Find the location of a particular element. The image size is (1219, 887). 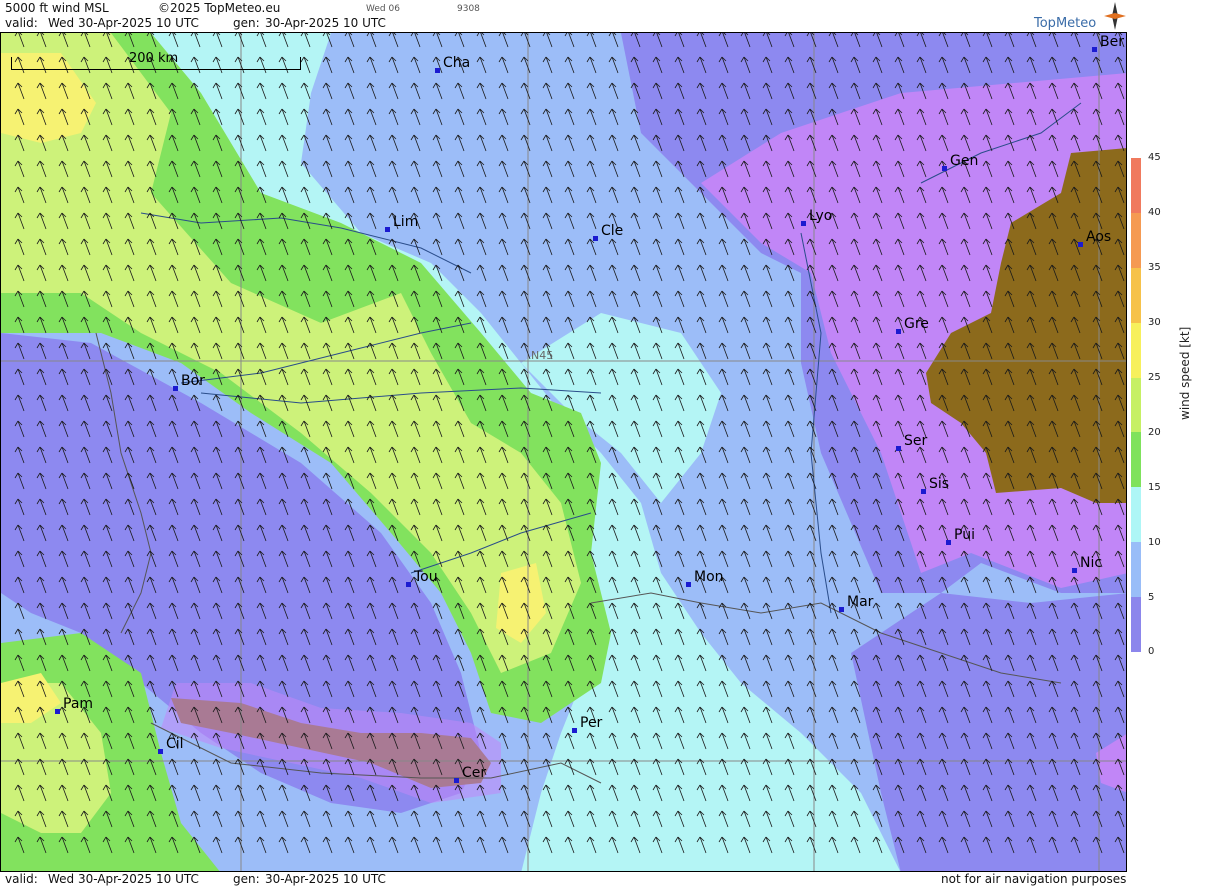

city-marker: Bor is located at coordinates (189, 382).